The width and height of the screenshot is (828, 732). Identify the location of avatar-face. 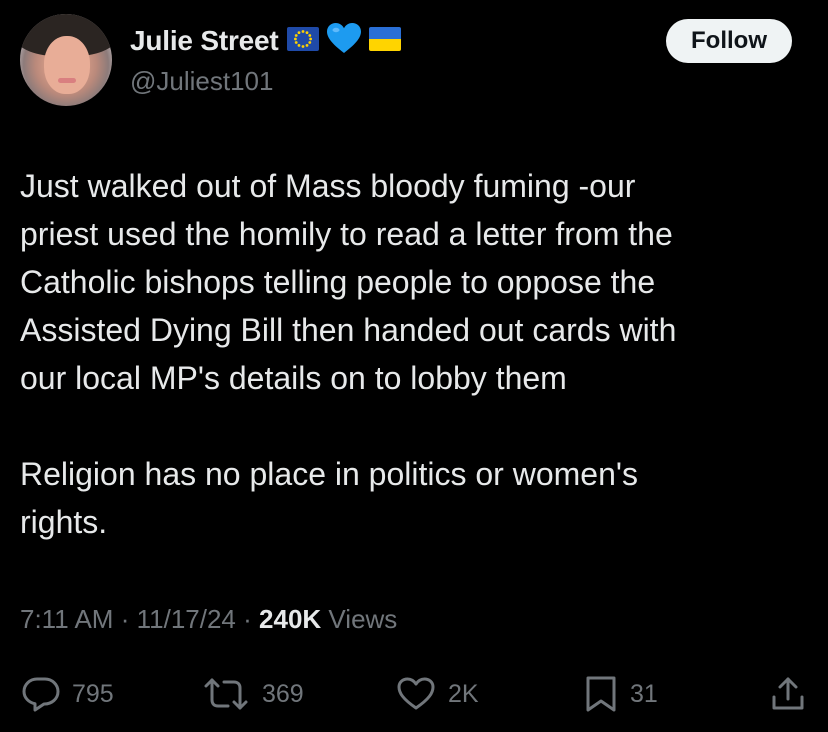
(67, 65).